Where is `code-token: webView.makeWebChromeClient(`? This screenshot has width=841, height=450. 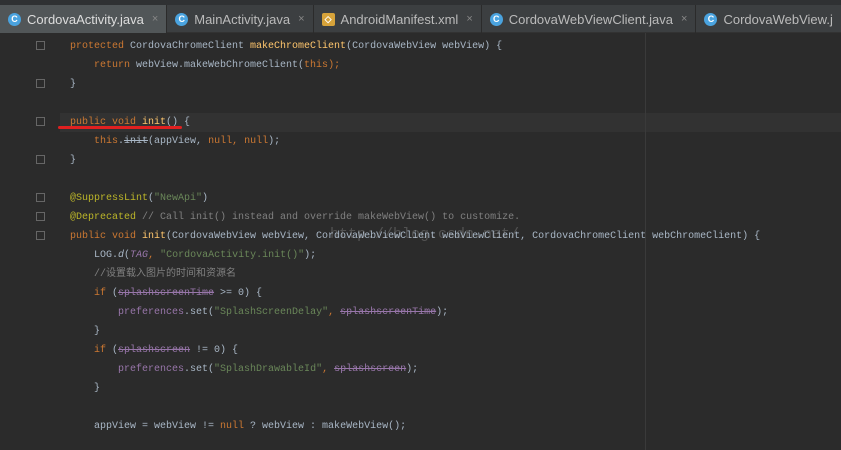
code-token: webView.makeWebChromeClient( is located at coordinates (220, 65).